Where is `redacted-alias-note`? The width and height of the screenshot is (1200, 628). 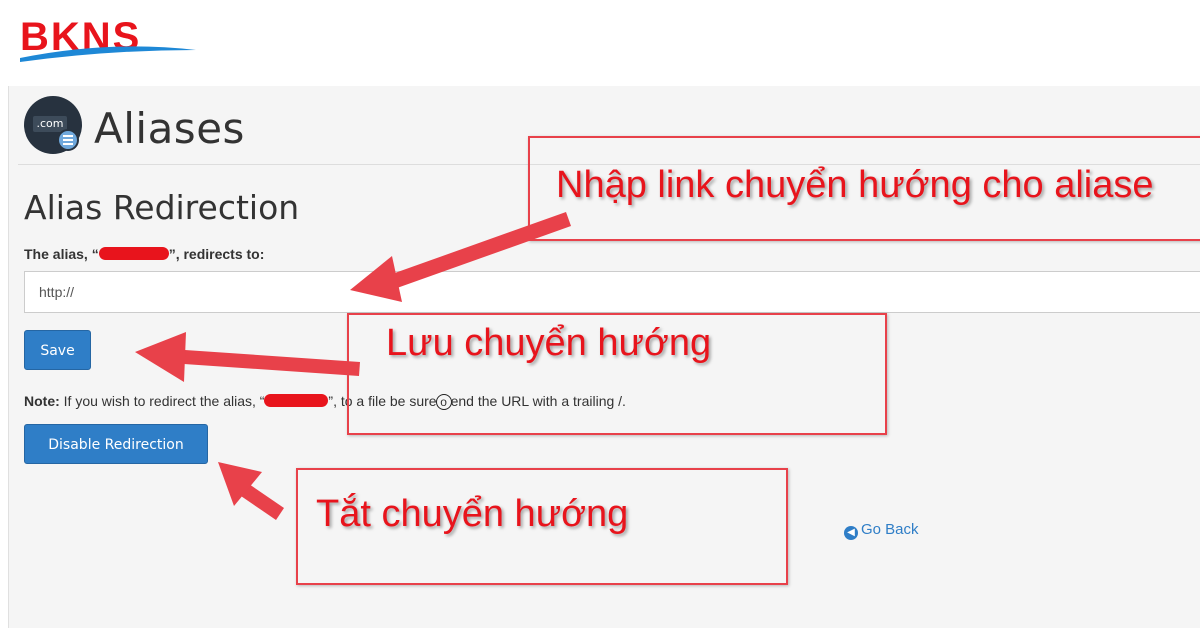 redacted-alias-note is located at coordinates (296, 400).